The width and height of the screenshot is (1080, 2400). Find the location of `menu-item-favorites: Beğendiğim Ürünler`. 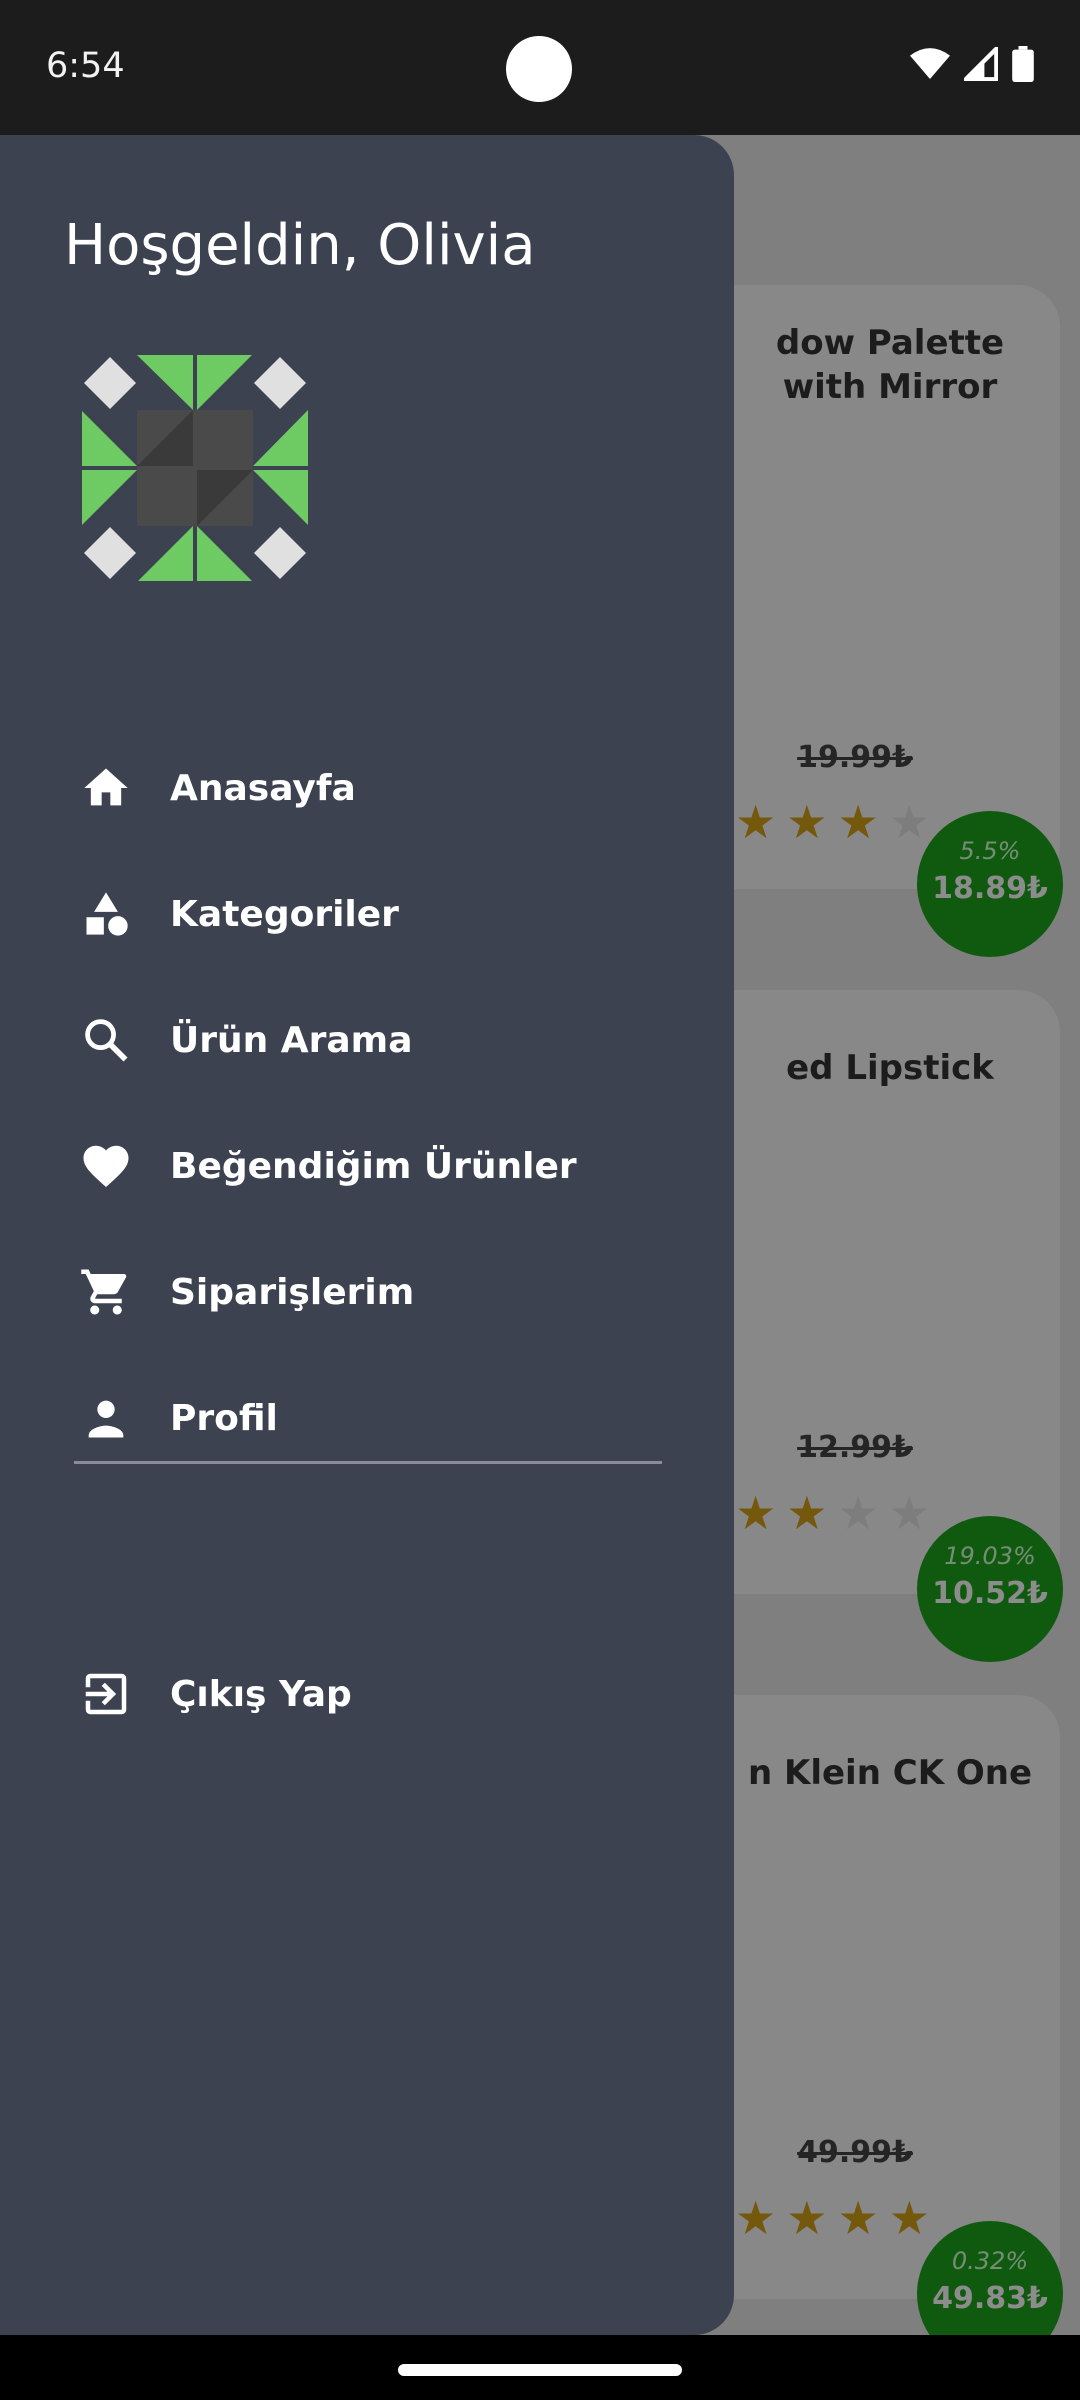

menu-item-favorites: Beğendiğim Ürünler is located at coordinates (384, 1166).